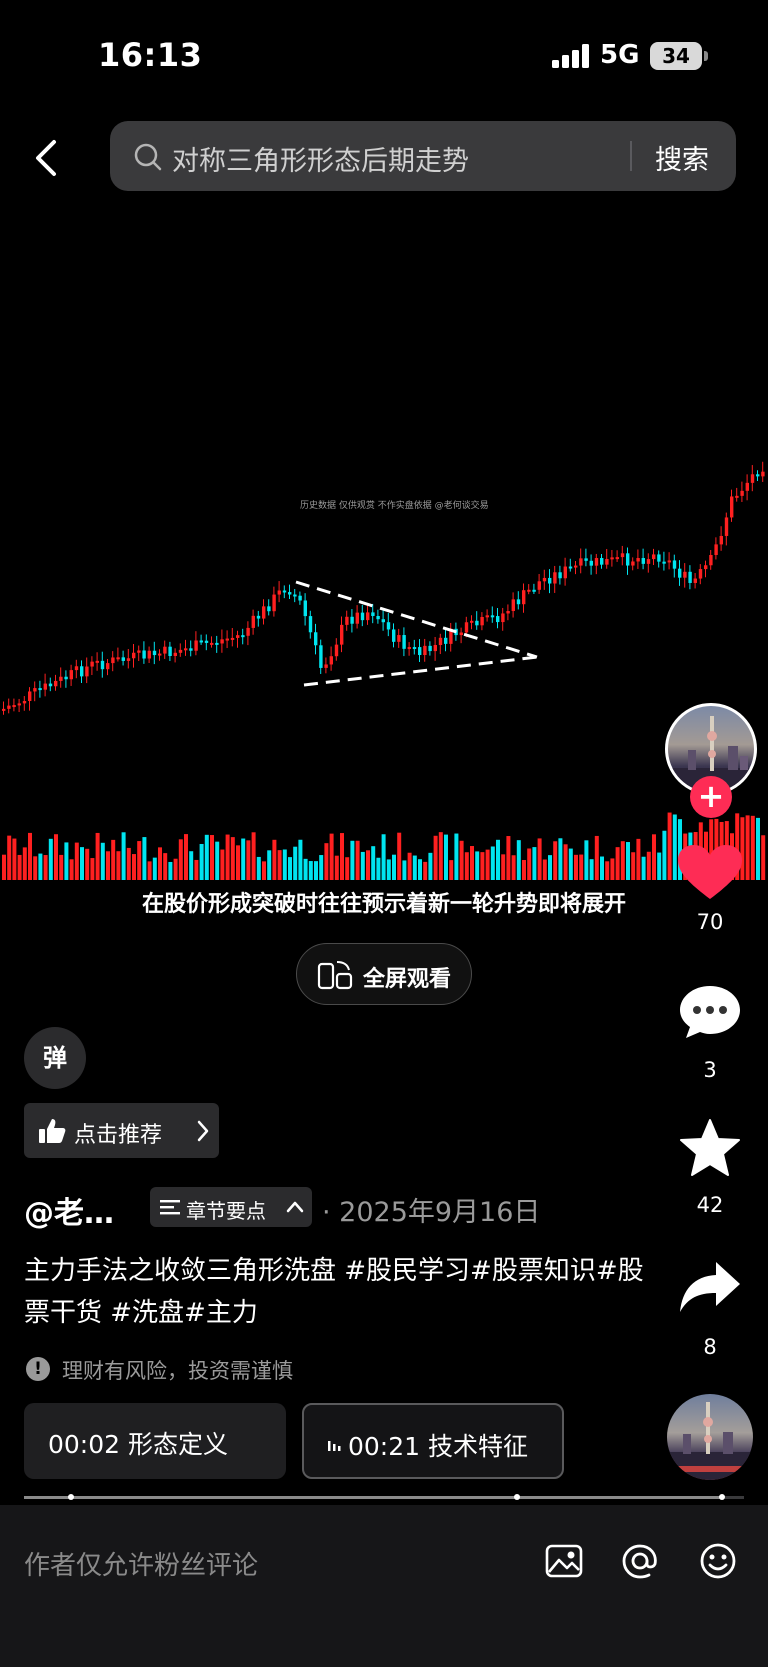 The height and width of the screenshot is (1667, 768). What do you see at coordinates (334, 1292) in the screenshot?
I see `video-description: 主力手法之收敛三角形洗盘 #股民学习#股票知识#股票干货 #洗盘#主力` at bounding box center [334, 1292].